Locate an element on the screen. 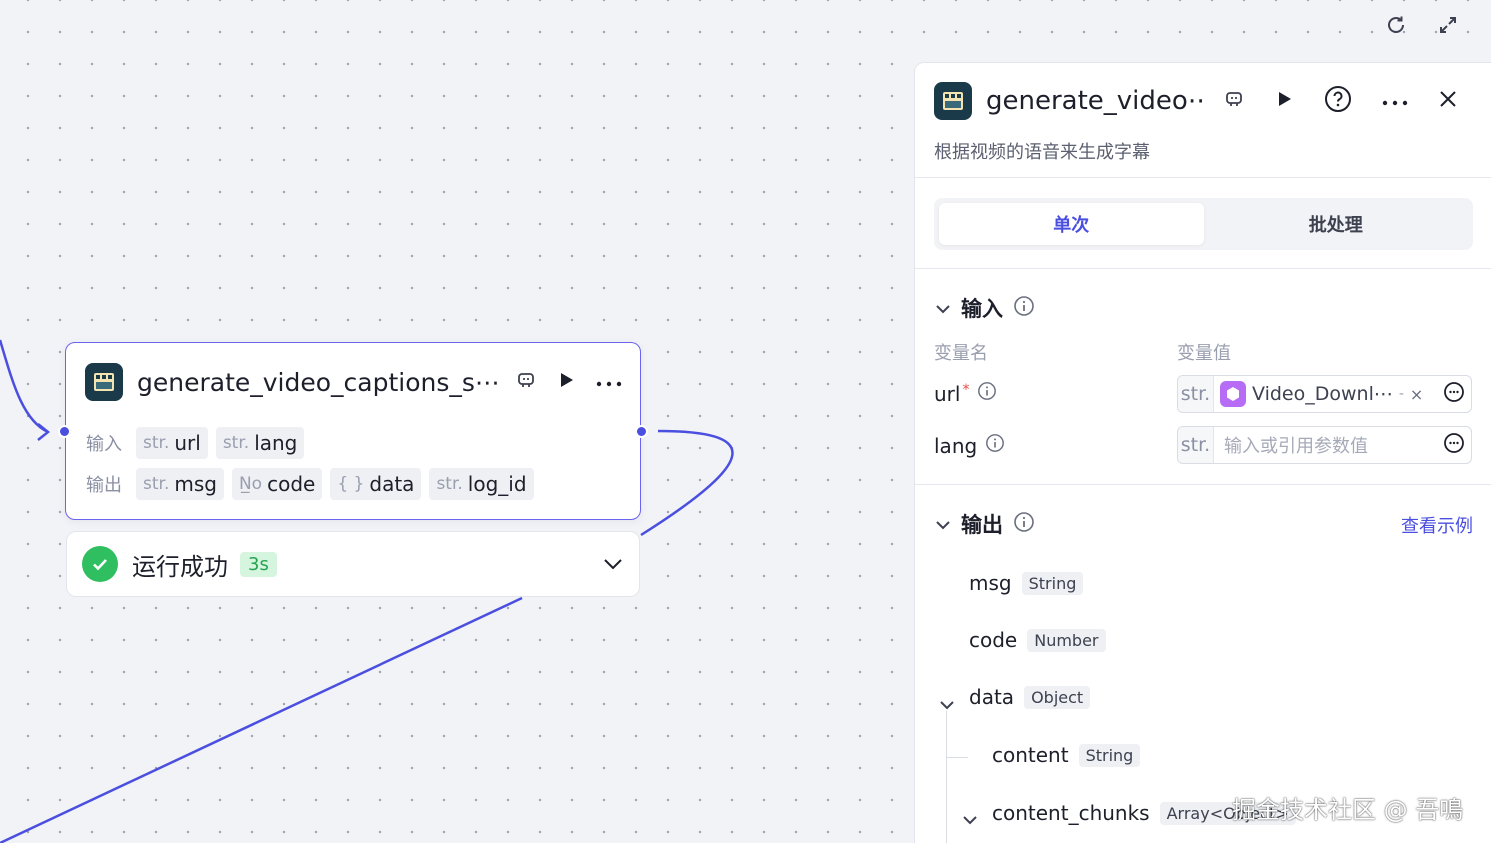  output-field-data: data Object is located at coordinates (1030, 697).